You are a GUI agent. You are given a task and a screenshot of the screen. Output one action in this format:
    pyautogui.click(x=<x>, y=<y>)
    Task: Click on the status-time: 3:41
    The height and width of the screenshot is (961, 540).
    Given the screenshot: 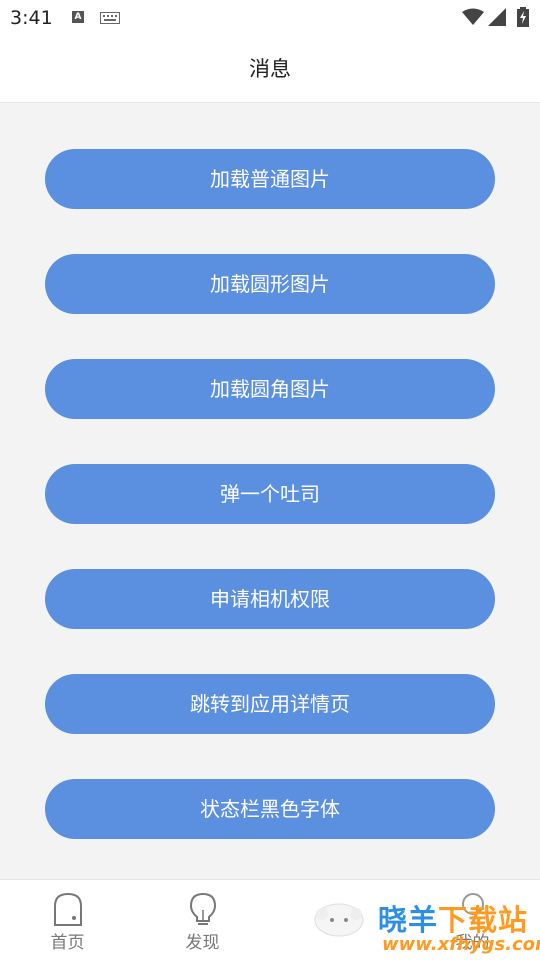 What is the action you would take?
    pyautogui.click(x=31, y=18)
    